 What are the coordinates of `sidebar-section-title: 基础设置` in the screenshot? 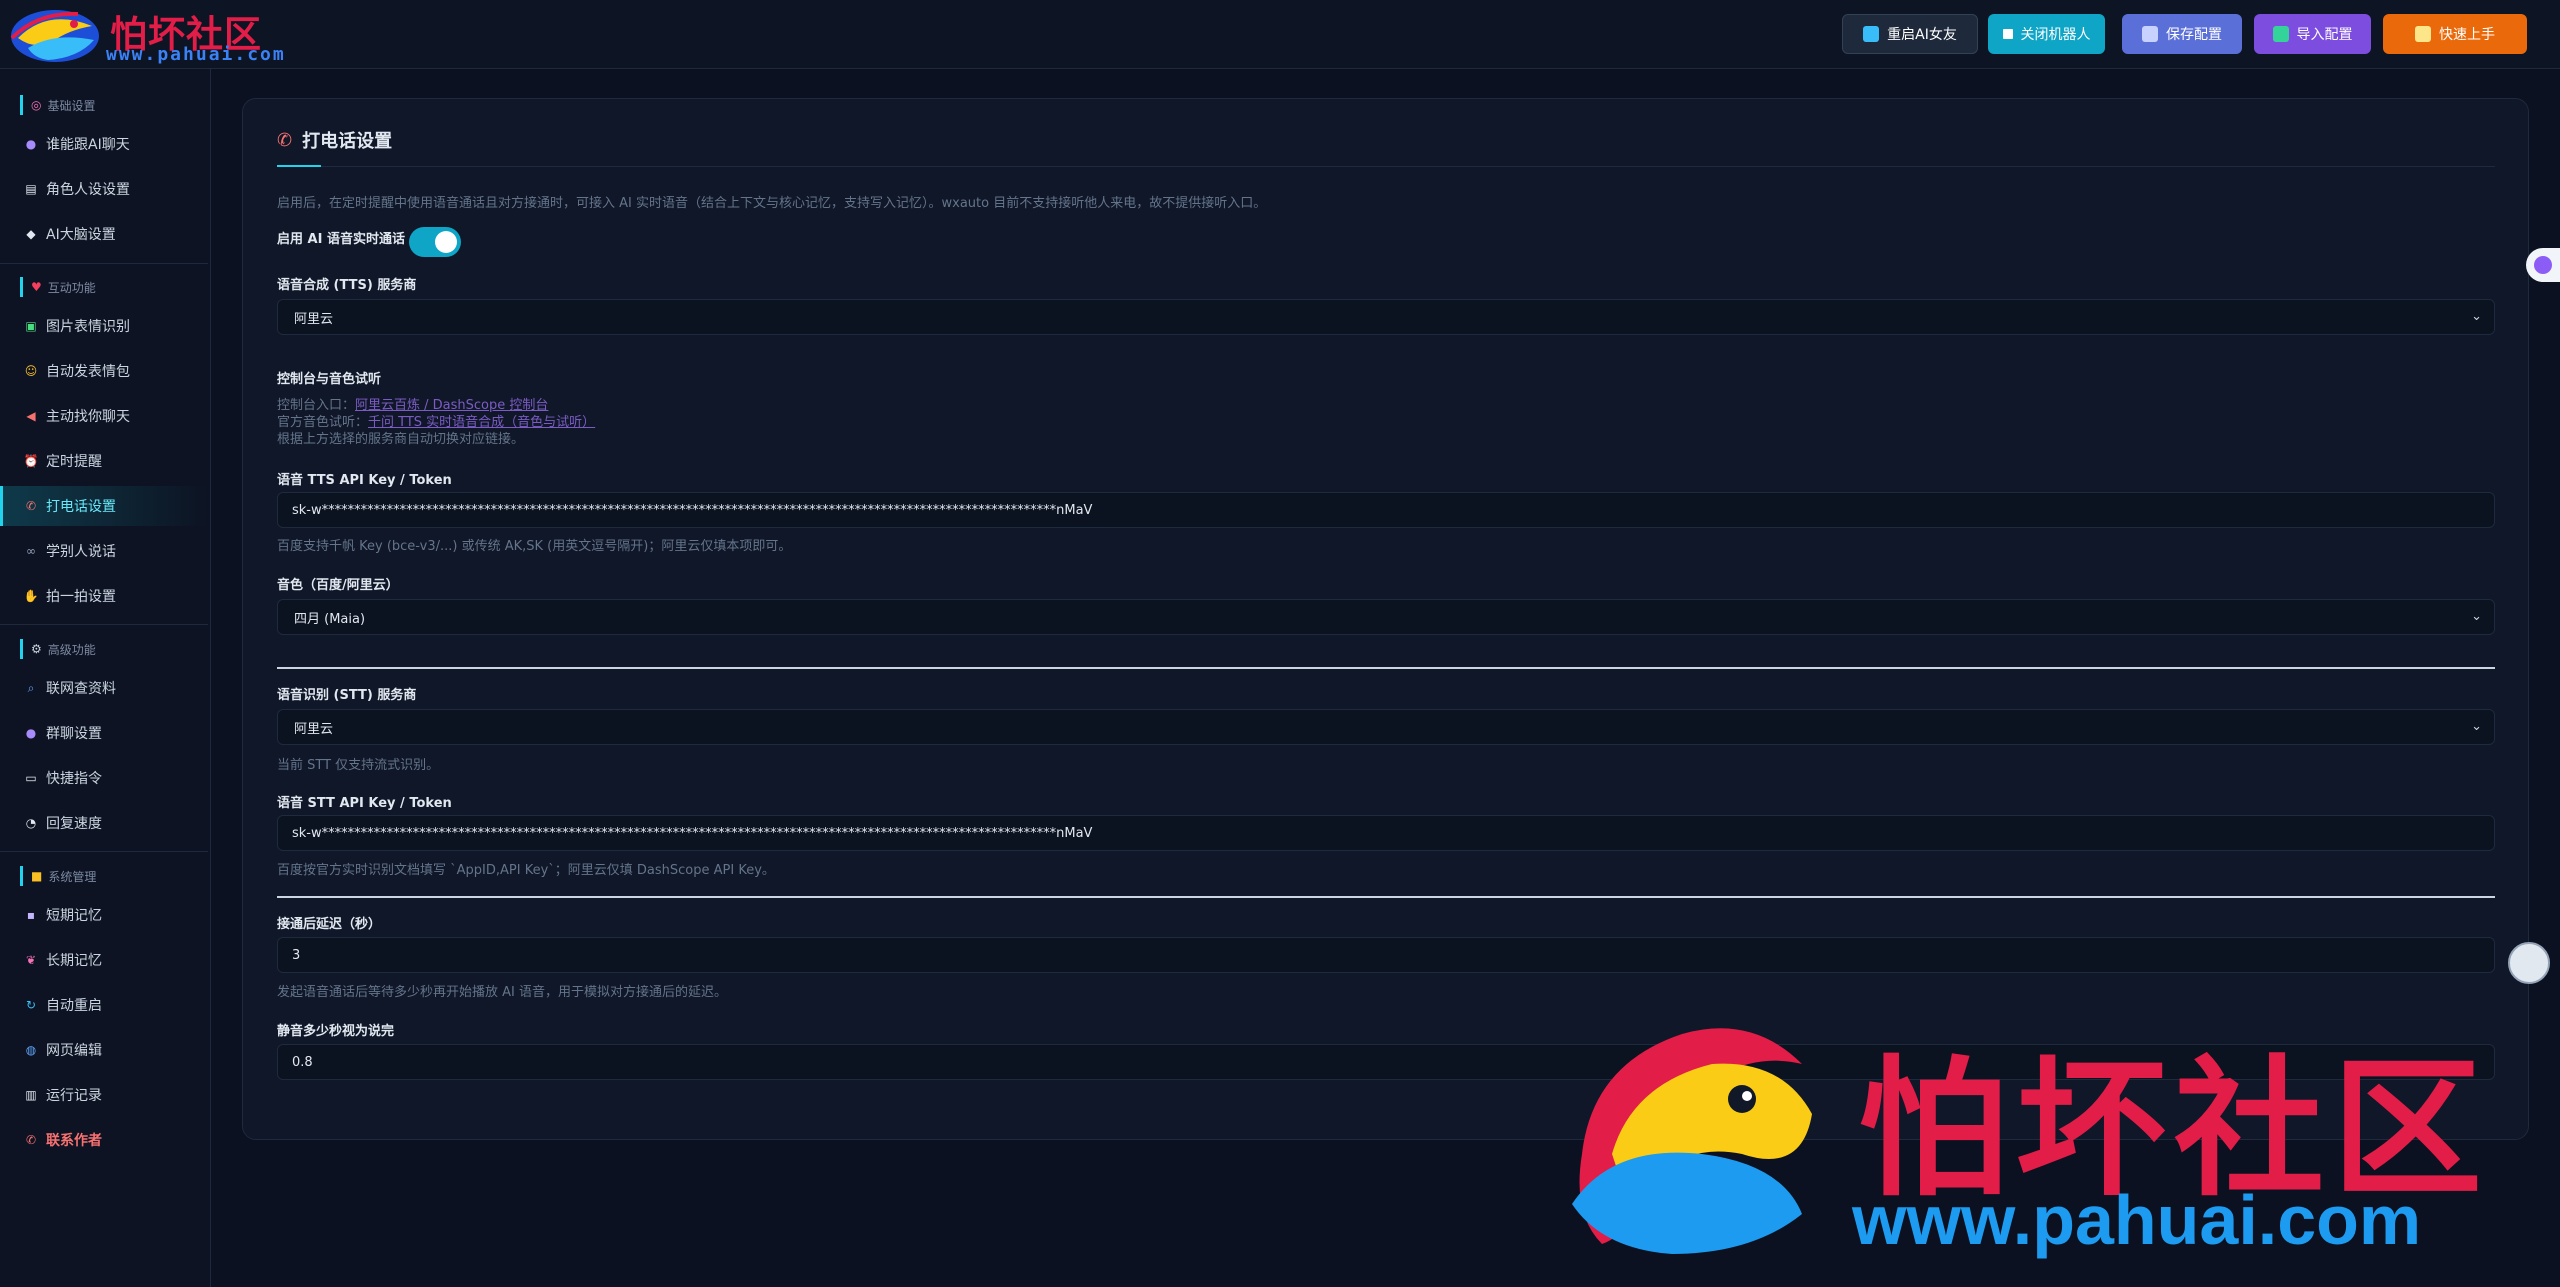 It's located at (71, 105).